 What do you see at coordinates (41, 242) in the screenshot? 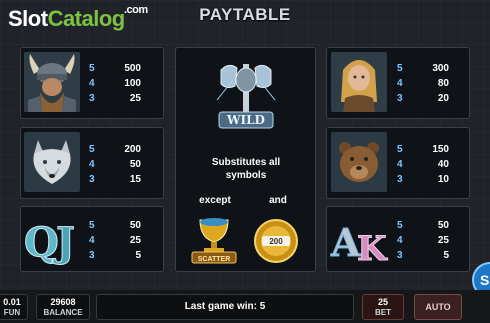
I see `svg-text: Q` at bounding box center [41, 242].